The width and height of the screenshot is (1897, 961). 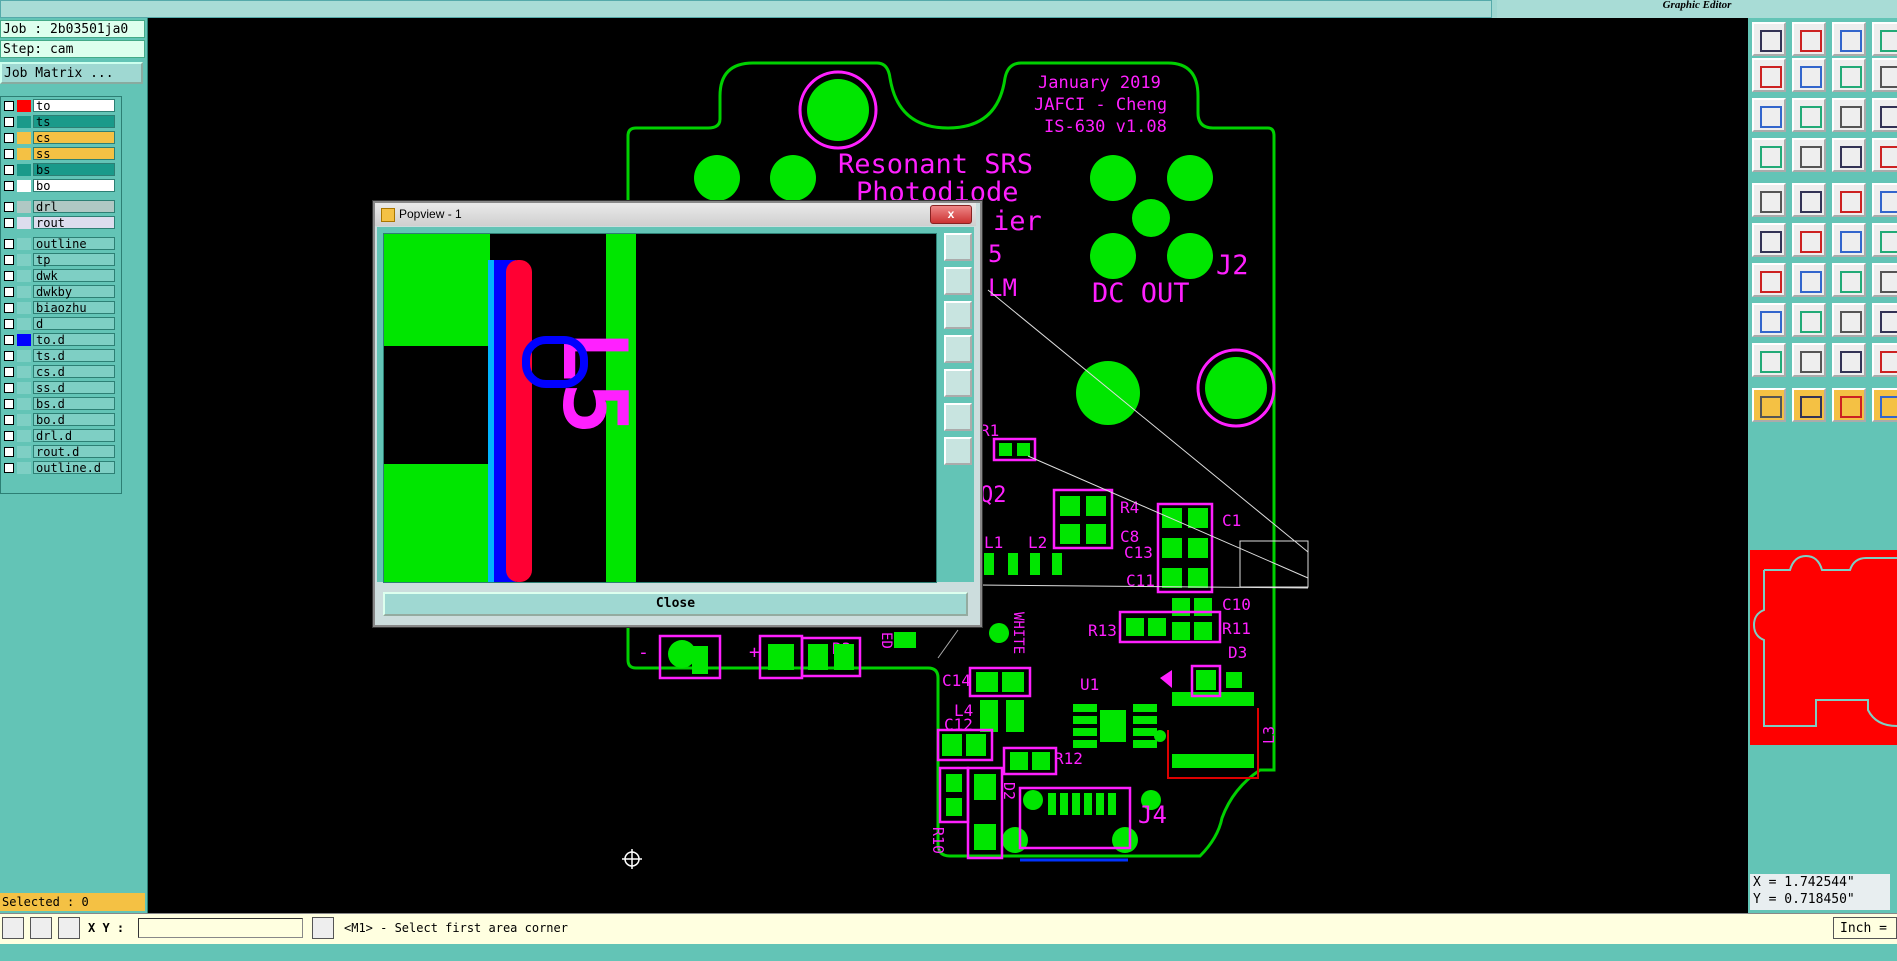 What do you see at coordinates (60, 308) in the screenshot?
I see `layer-row-biaozhu: biaozhu` at bounding box center [60, 308].